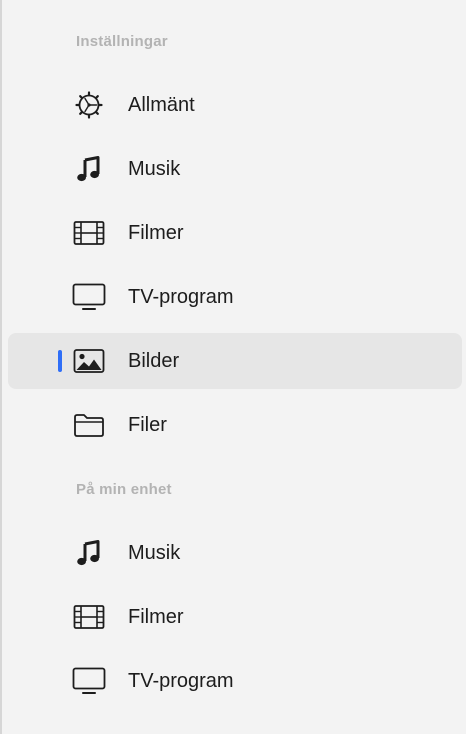 The width and height of the screenshot is (466, 734). Describe the element at coordinates (154, 361) in the screenshot. I see `sidebar-item-label: Bilder` at that location.